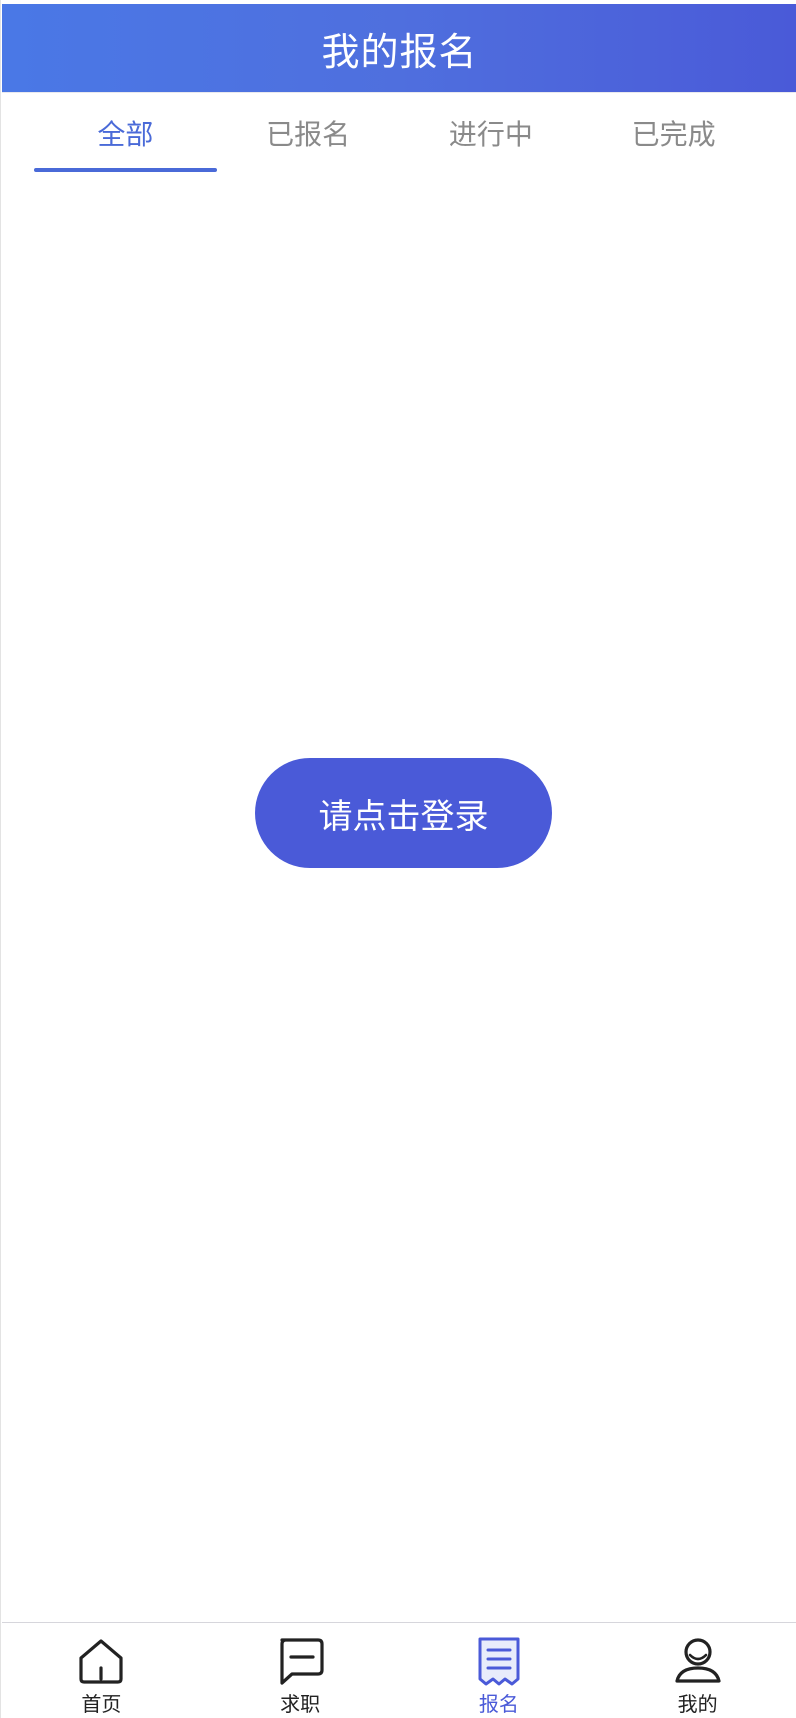  I want to click on tab-in-progress: 进行中, so click(491, 132).